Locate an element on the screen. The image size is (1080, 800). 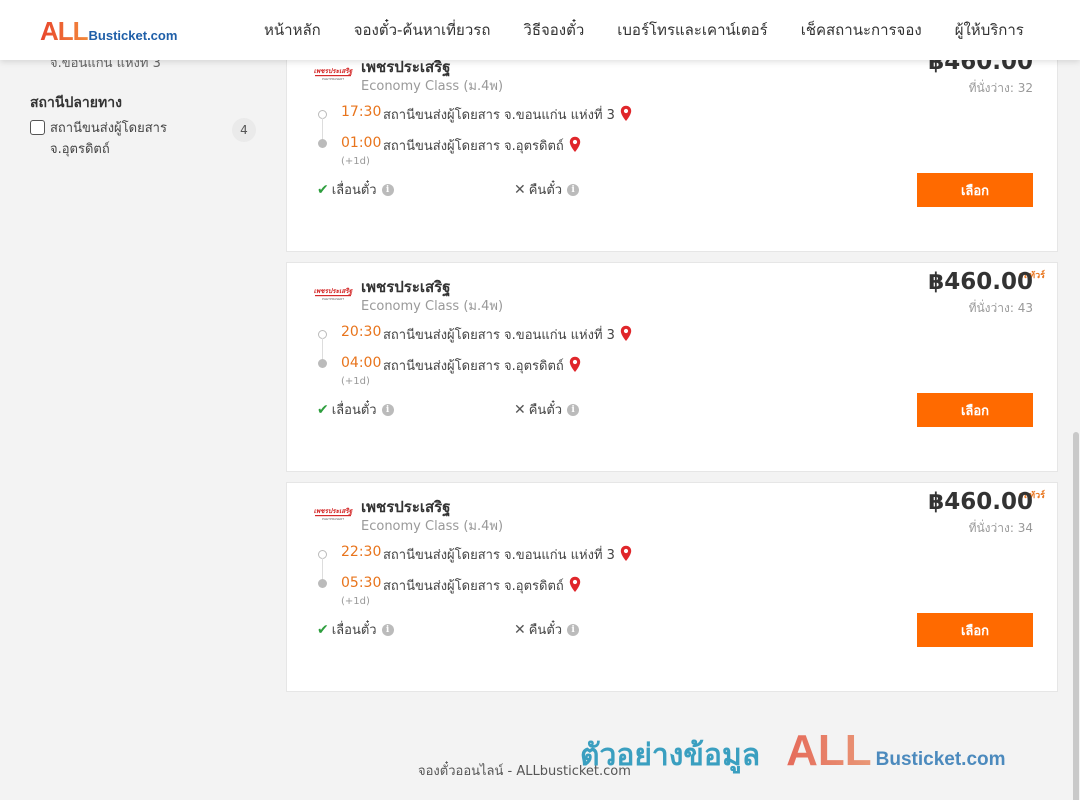
site-logo: ALL Busticket.com is located at coordinates (108, 31).